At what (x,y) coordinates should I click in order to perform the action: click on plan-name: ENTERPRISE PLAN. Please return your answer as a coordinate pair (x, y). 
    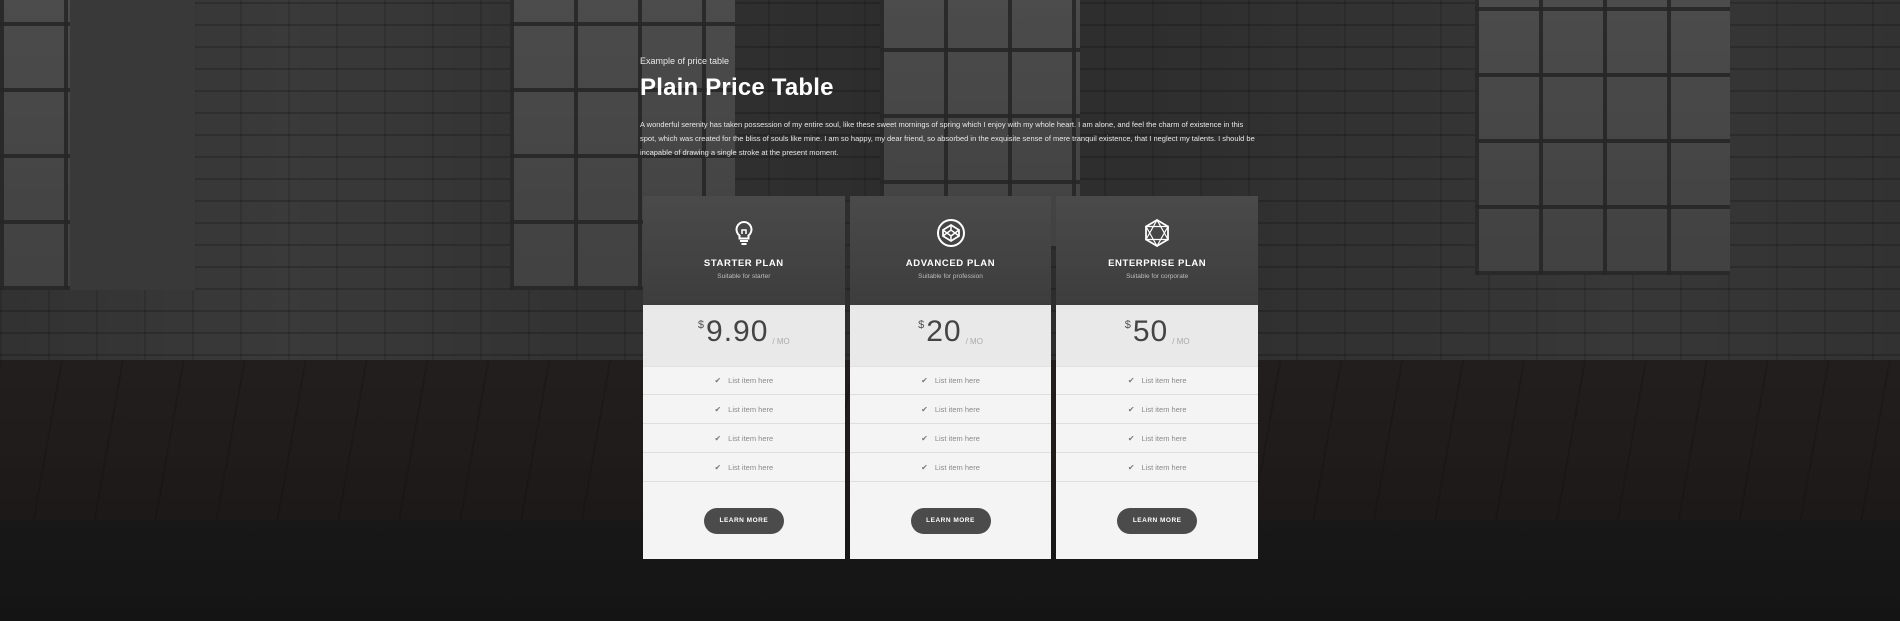
    Looking at the image, I should click on (1157, 263).